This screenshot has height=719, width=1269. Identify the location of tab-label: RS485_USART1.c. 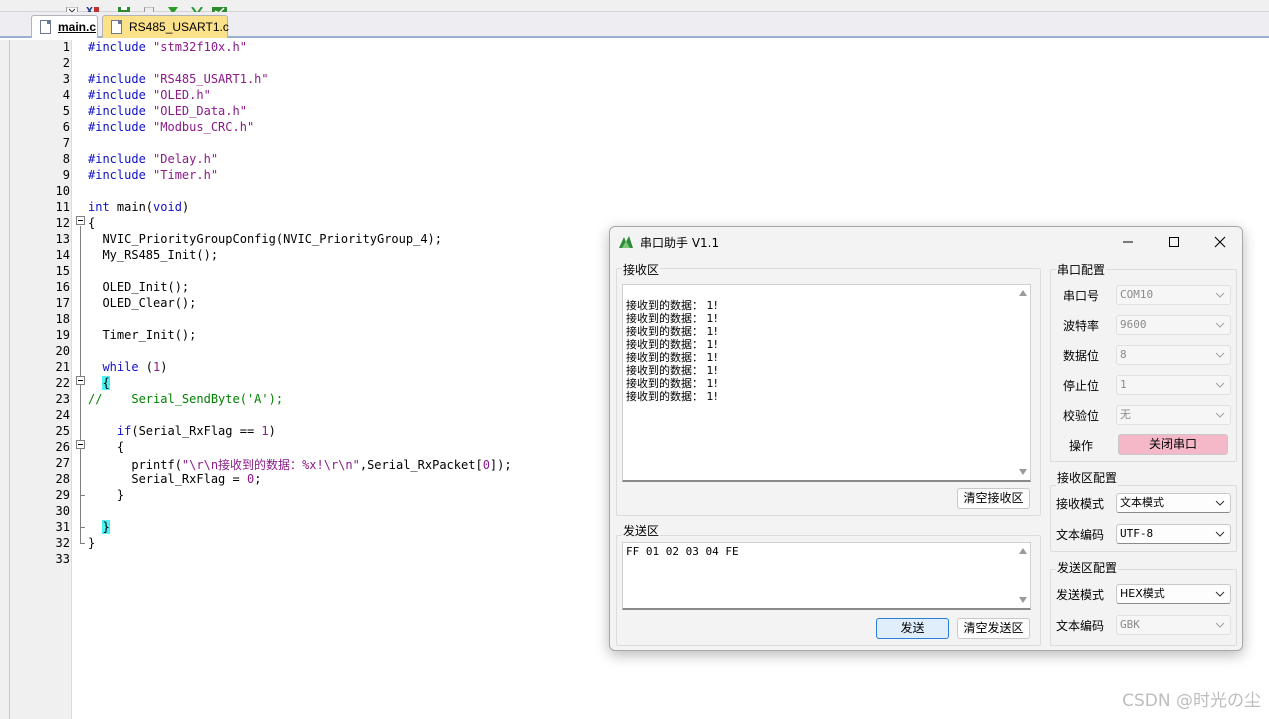
(179, 27).